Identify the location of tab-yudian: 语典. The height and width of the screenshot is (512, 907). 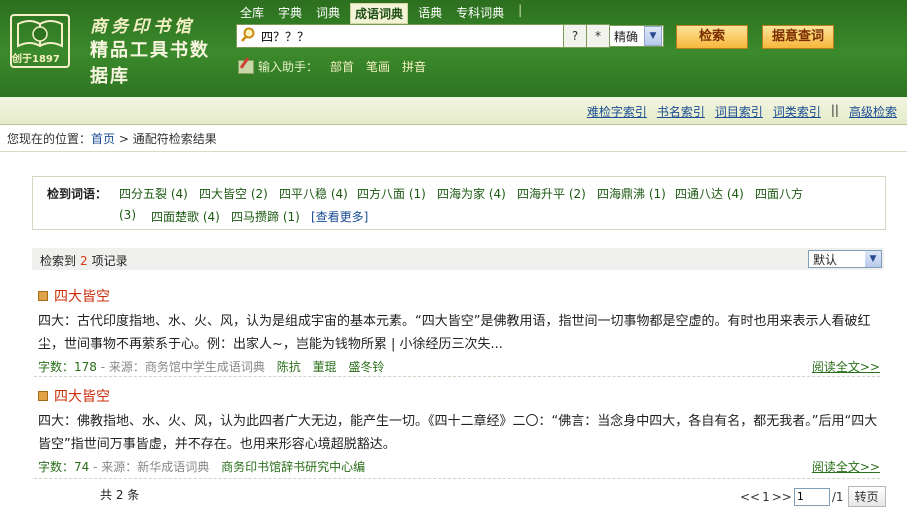
(430, 13).